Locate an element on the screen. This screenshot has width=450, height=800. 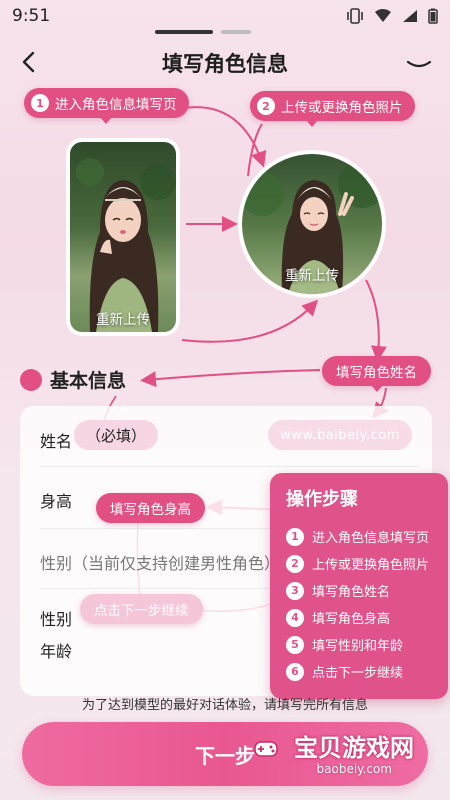
divider is located at coordinates (230, 466).